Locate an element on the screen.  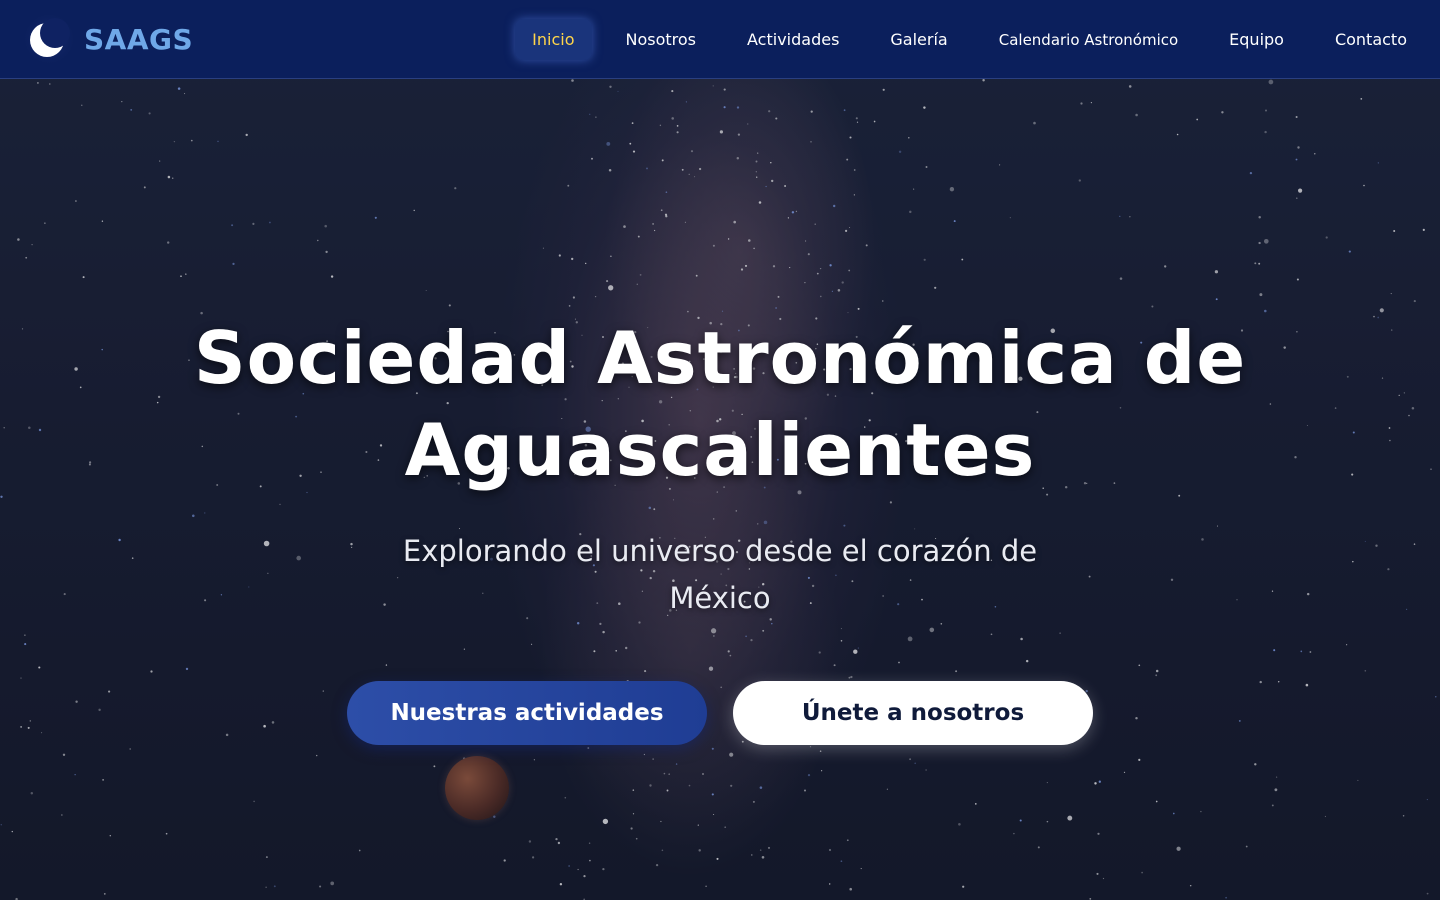
brand-logo: SAAGS is located at coordinates (108, 39).